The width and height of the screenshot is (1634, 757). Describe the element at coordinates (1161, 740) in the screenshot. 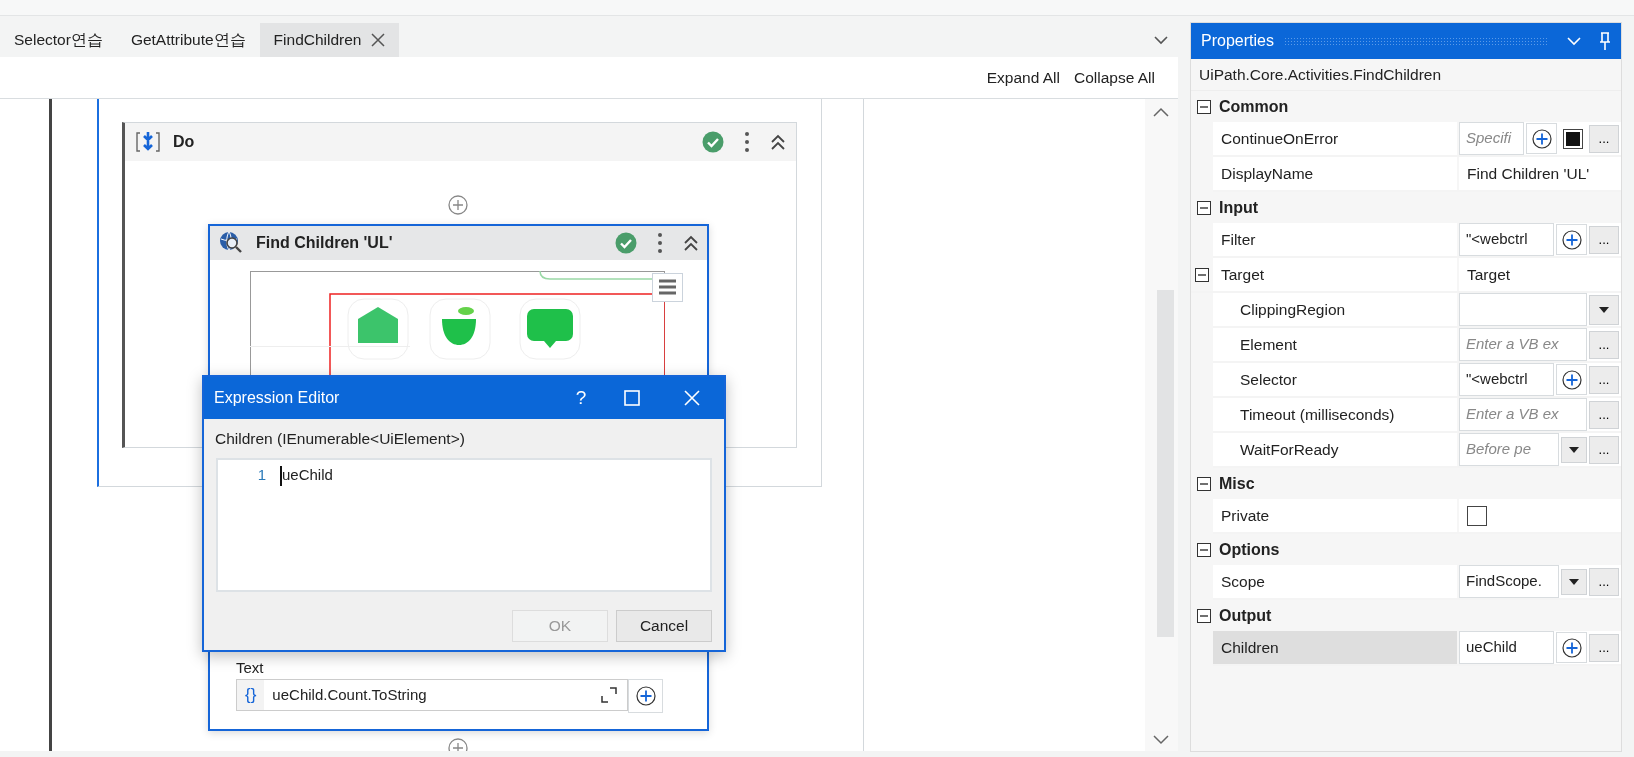

I see `scroll-down-icon` at that location.